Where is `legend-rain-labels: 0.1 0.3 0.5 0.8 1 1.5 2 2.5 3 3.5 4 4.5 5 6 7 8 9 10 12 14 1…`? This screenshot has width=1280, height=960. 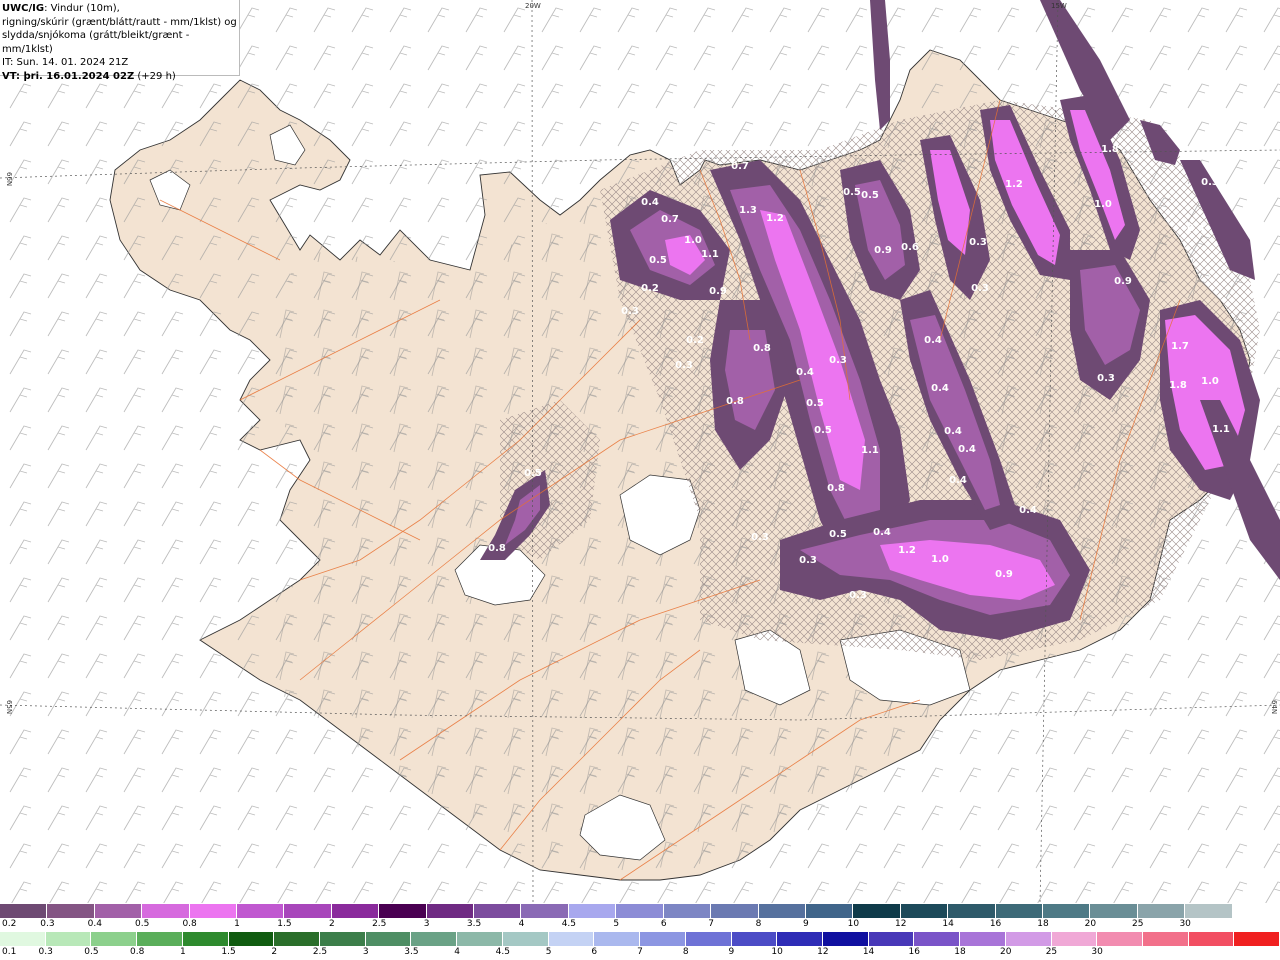
legend-rain-labels: 0.1 0.3 0.5 0.8 1 1.5 2 2.5 3 3.5 4 4.5 5 6 7 8 9 10 12 14 1… is located at coordinates (640, 953).